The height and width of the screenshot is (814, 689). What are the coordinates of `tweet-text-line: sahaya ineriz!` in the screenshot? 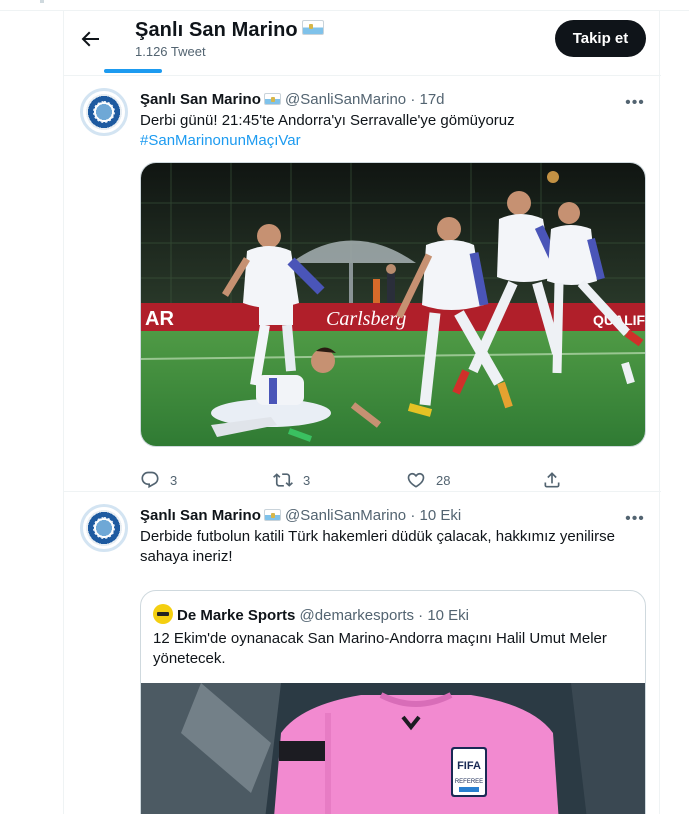 It's located at (186, 556).